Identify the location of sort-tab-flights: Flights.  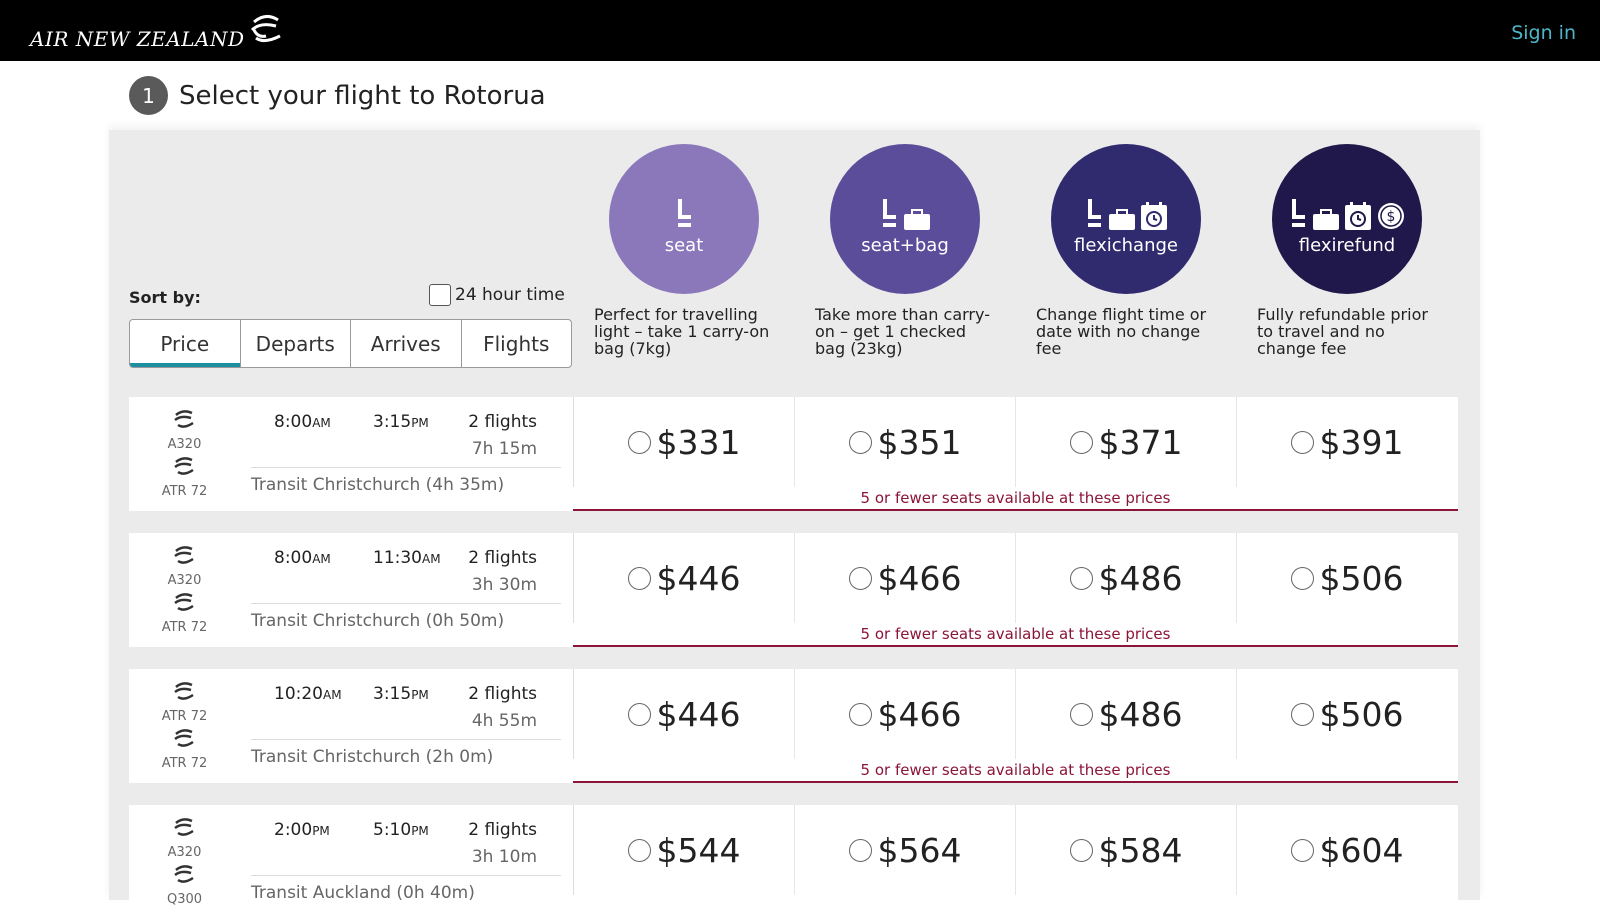
(517, 343).